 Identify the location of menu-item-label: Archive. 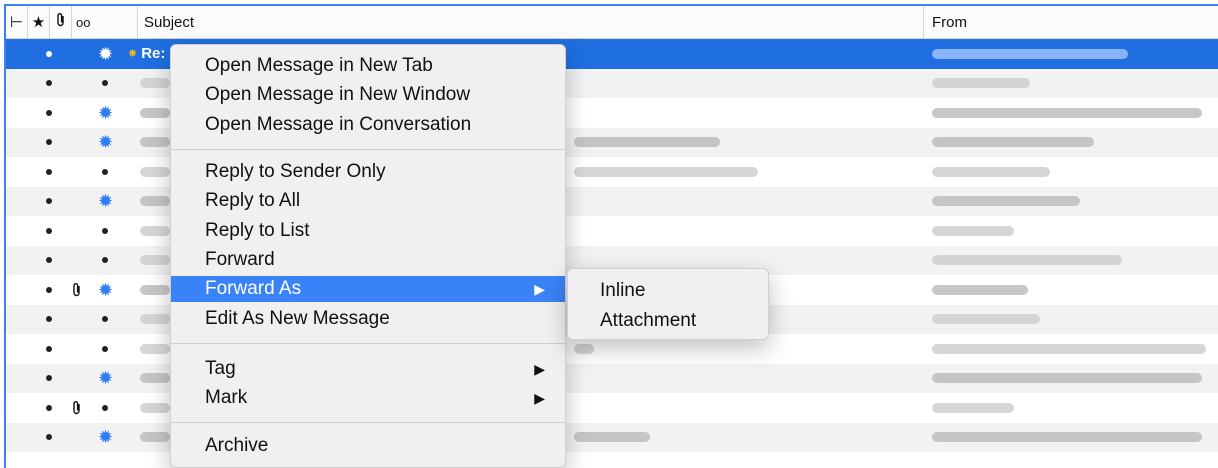
(237, 445).